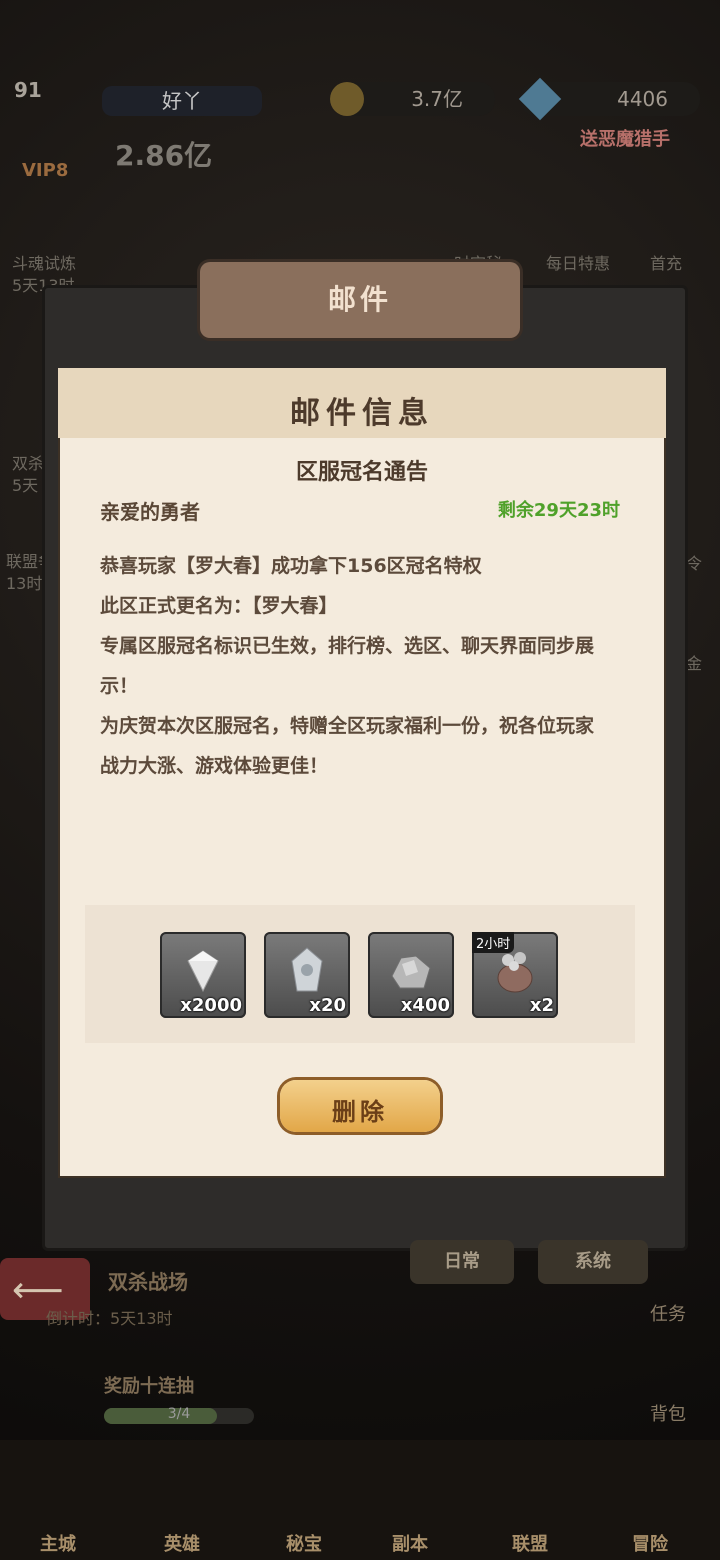 Image resolution: width=720 pixels, height=1560 pixels. I want to click on reward-item: x400, so click(411, 975).